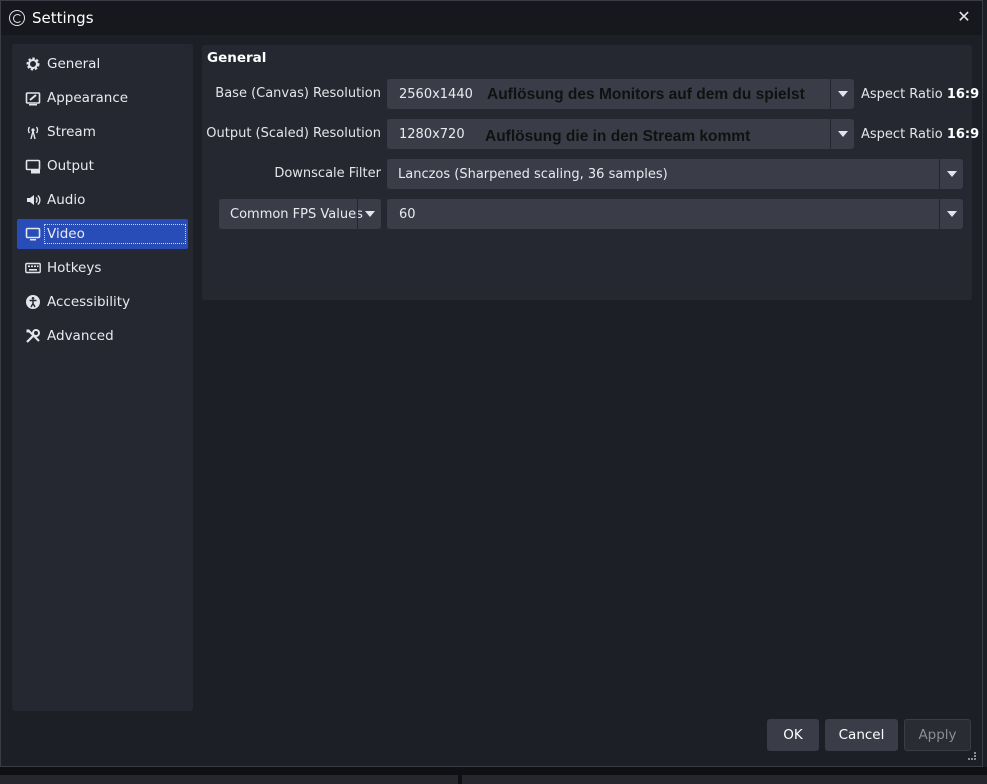 This screenshot has height=784, width=987. I want to click on close-icon: ✕, so click(964, 17).